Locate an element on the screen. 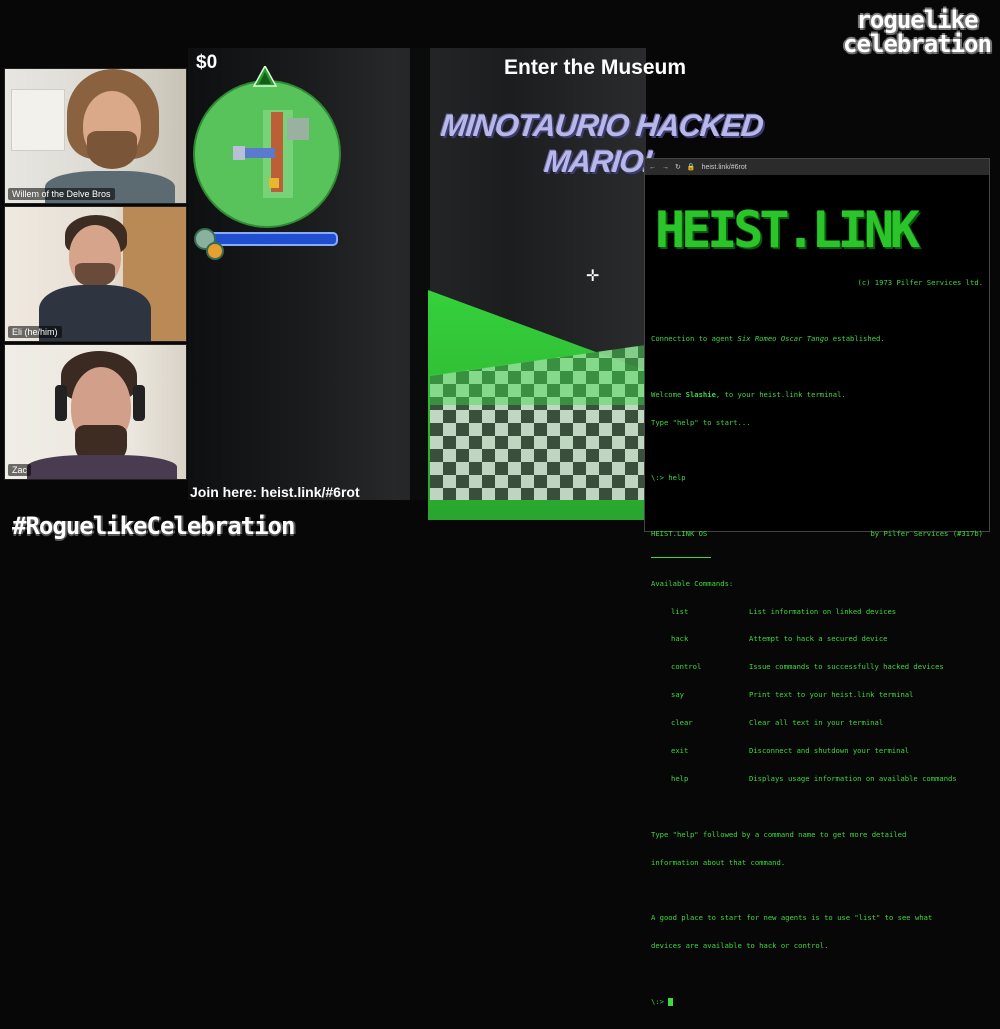  item-slot-icon is located at coordinates (215, 251).